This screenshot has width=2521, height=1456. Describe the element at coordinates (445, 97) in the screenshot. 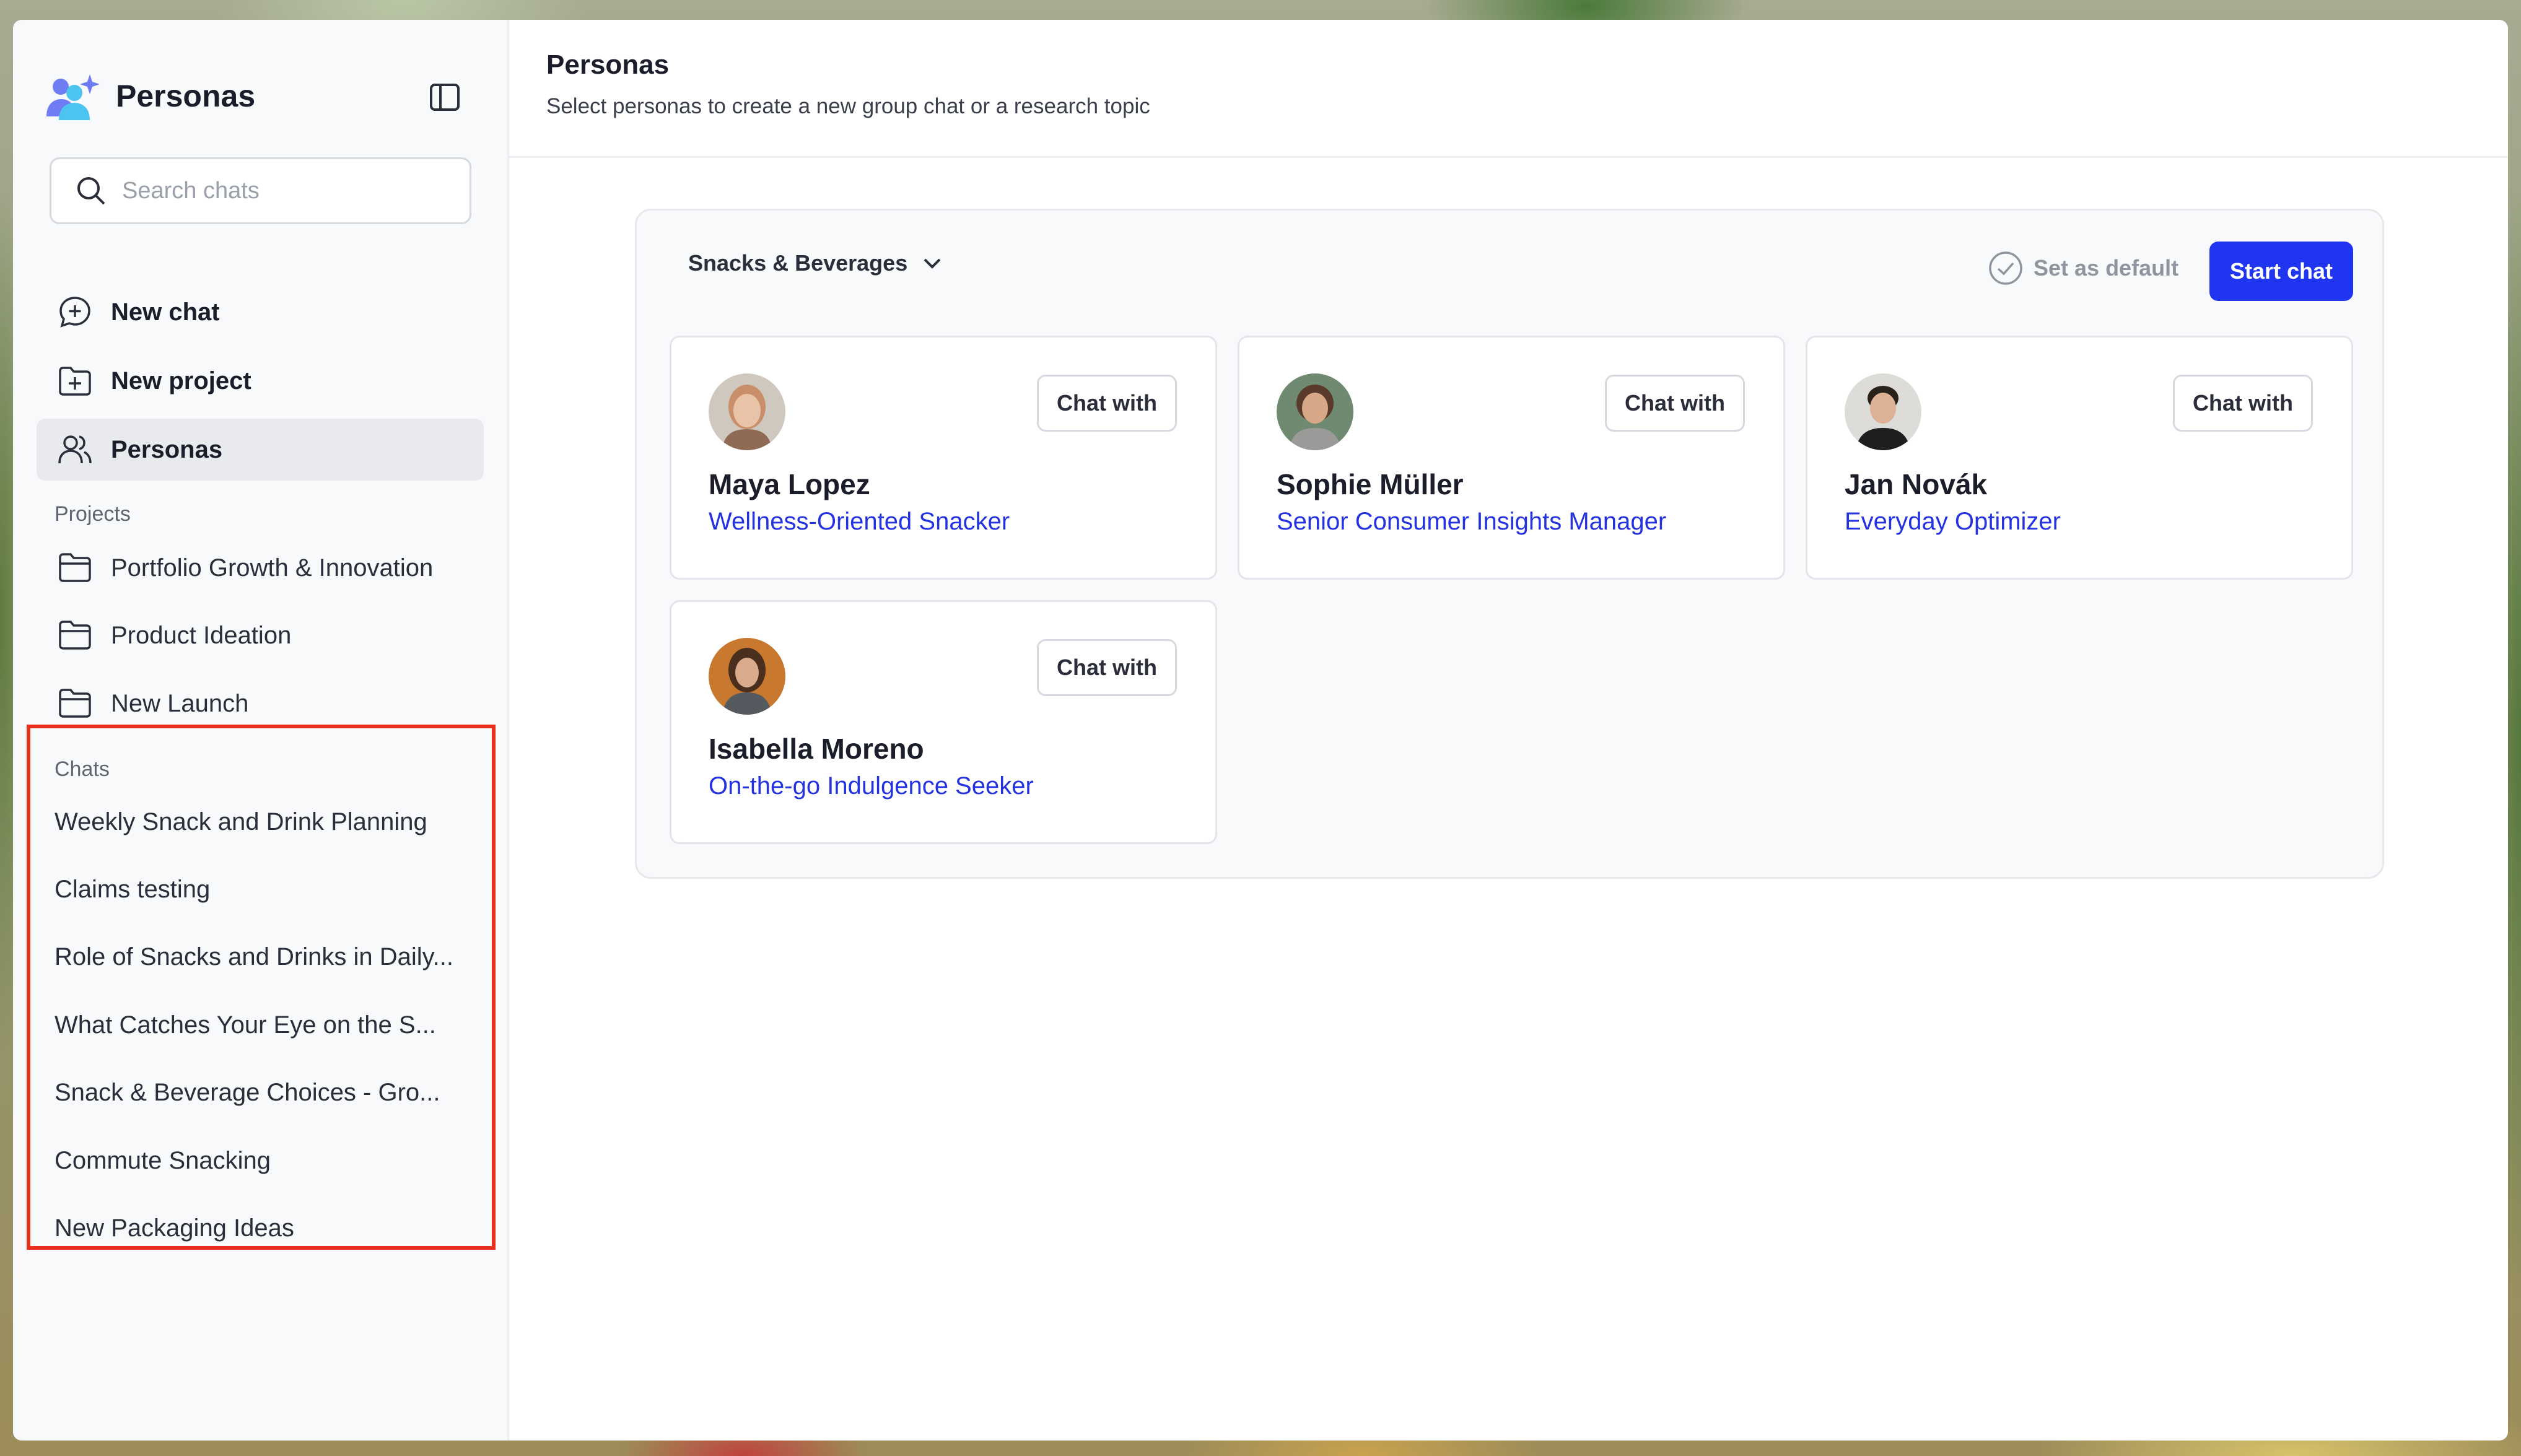

I see `sidebar-toggle-icon` at that location.